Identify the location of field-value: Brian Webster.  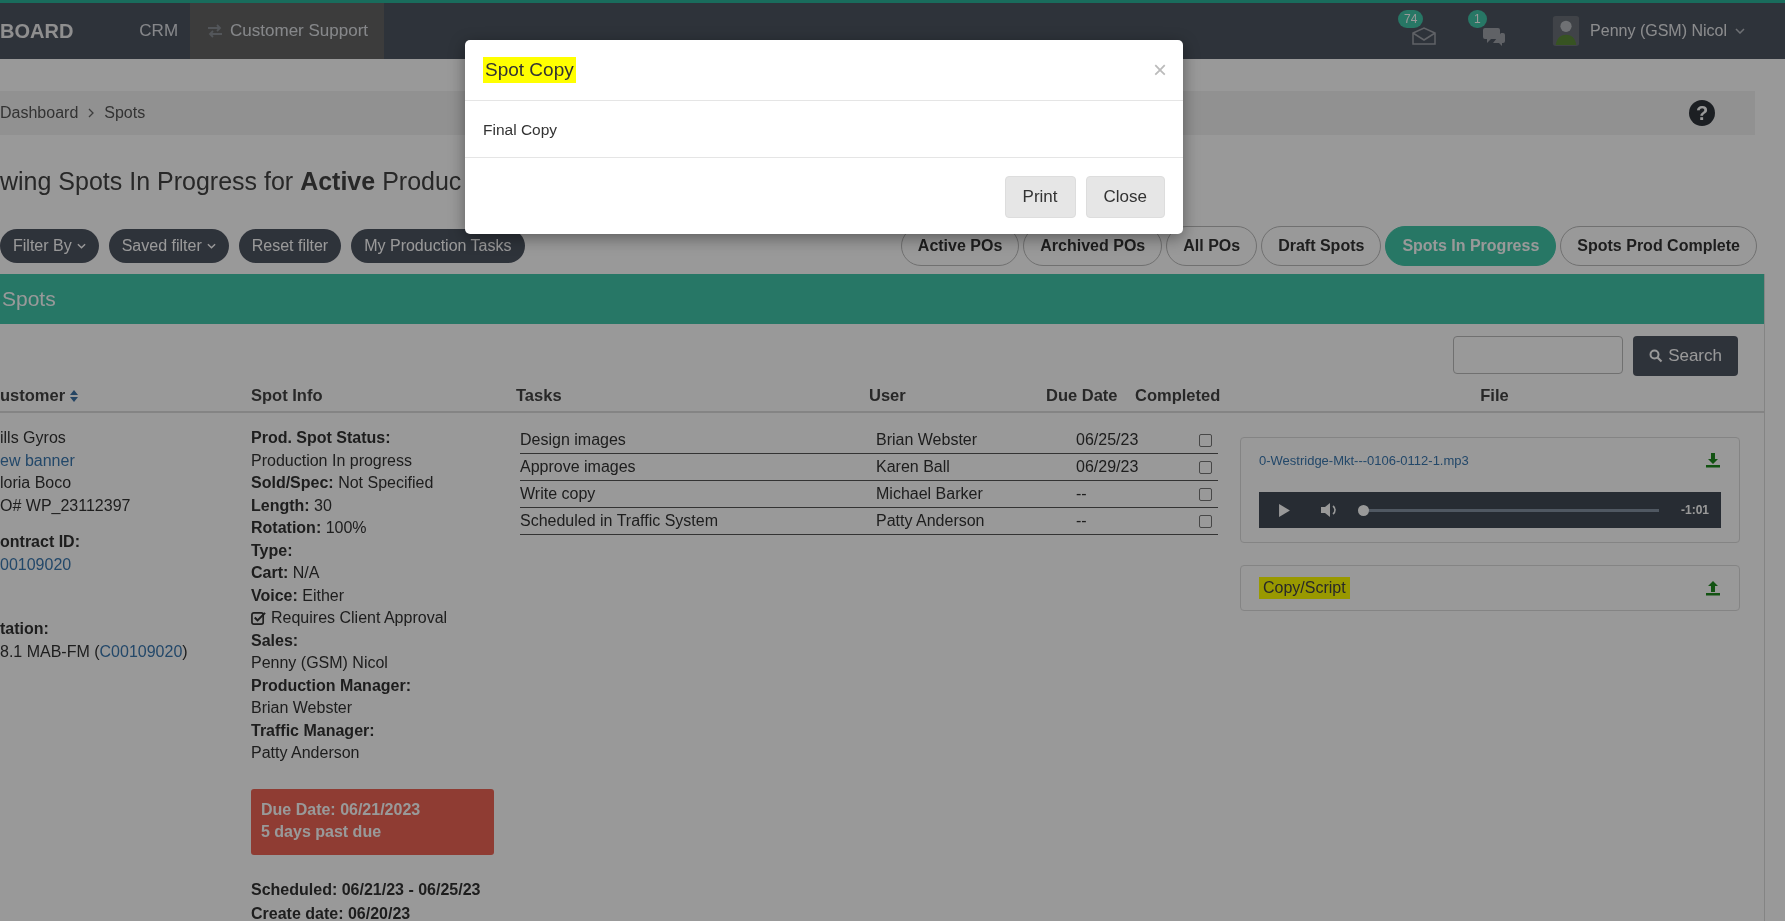
(302, 708).